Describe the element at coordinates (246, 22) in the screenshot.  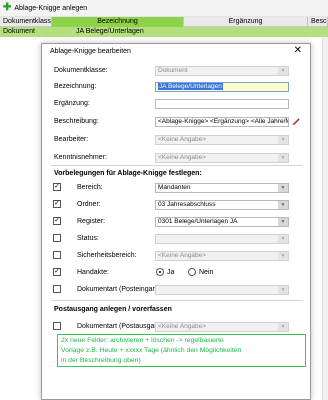
I see `column-header-ergaenzung: Ergänzung` at that location.